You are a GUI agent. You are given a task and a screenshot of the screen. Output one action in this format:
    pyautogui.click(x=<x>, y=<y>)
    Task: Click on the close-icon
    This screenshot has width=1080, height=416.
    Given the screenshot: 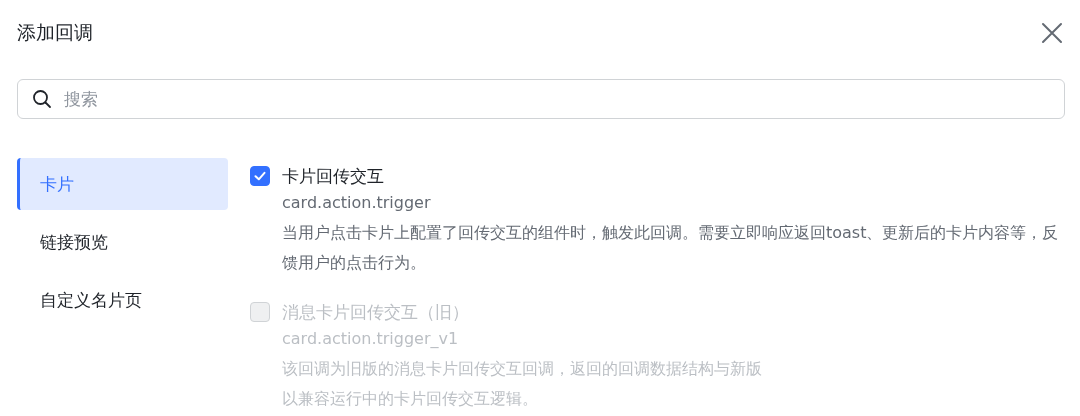 What is the action you would take?
    pyautogui.click(x=1052, y=33)
    